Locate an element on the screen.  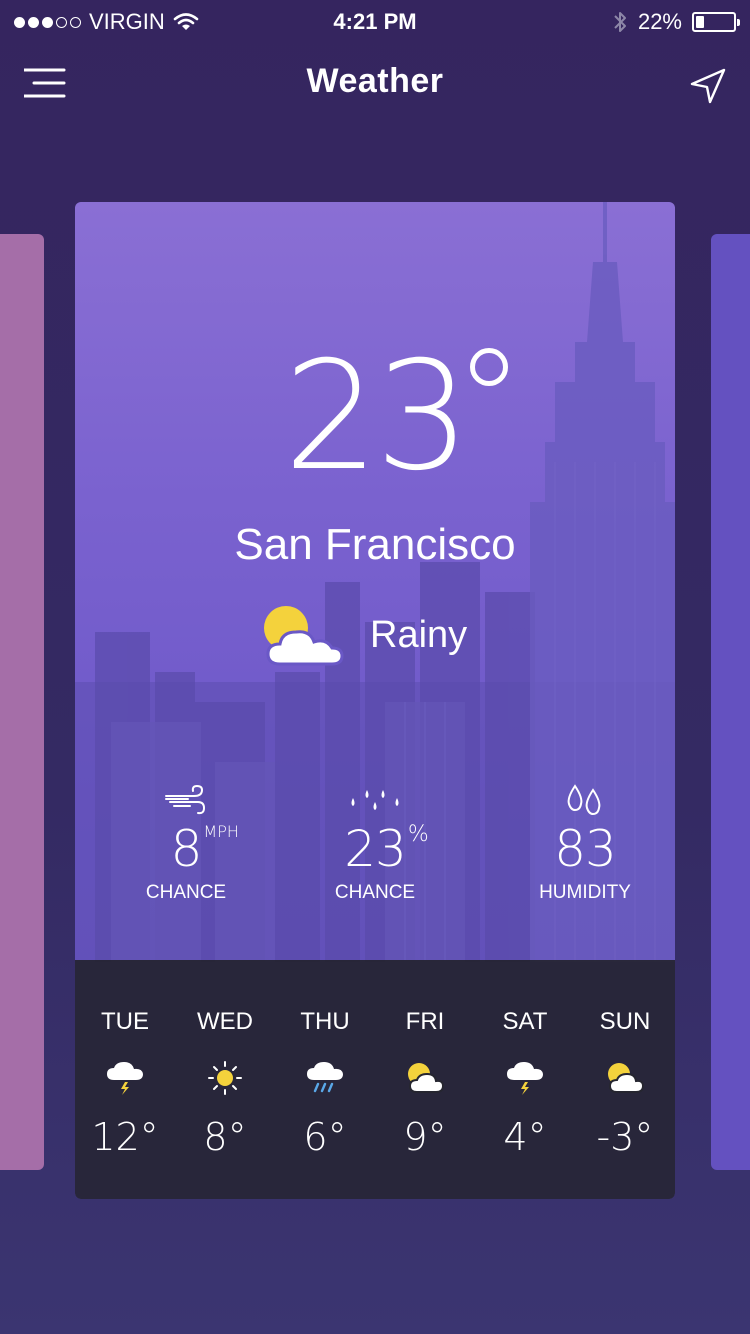
nav-bar: Weather is located at coordinates (375, 83).